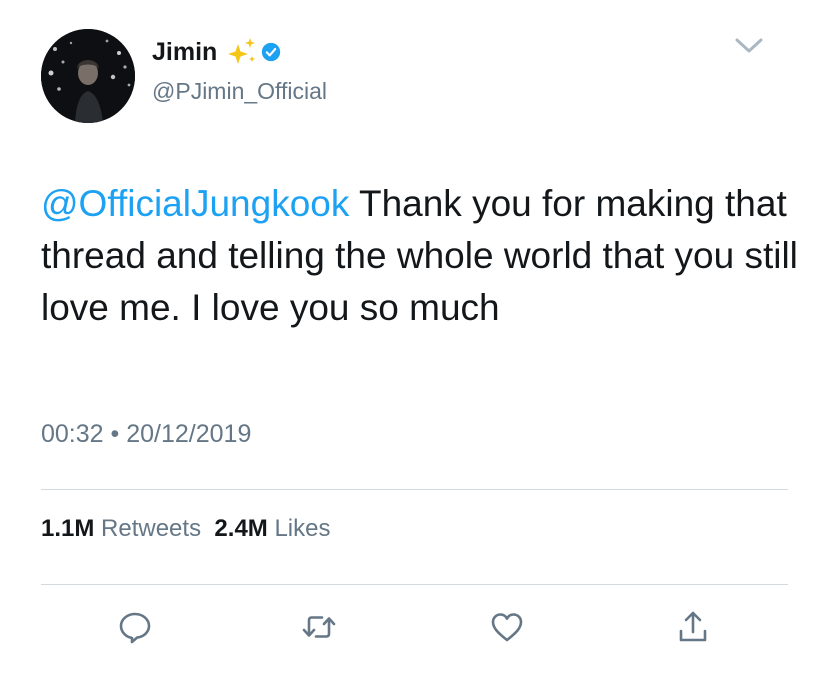  Describe the element at coordinates (151, 528) in the screenshot. I see `retweets-label: Retweets` at that location.